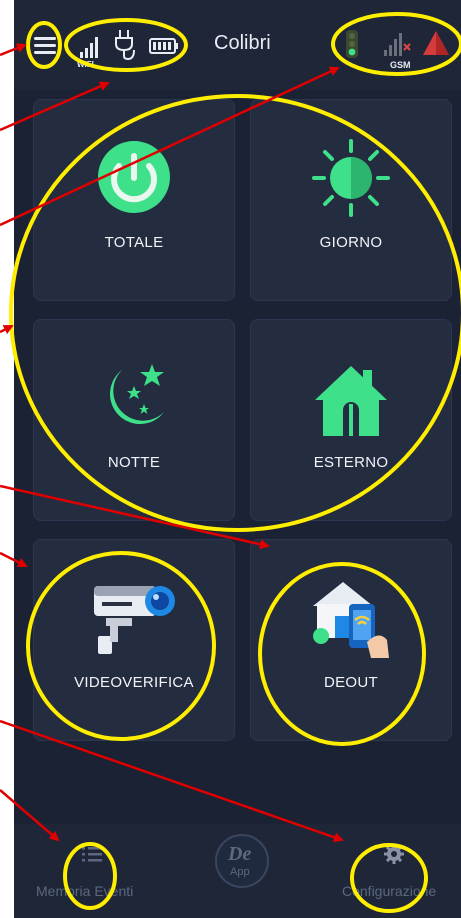 This screenshot has width=461, height=918. Describe the element at coordinates (137, 394) in the screenshot. I see `moon-stars-icon` at that location.